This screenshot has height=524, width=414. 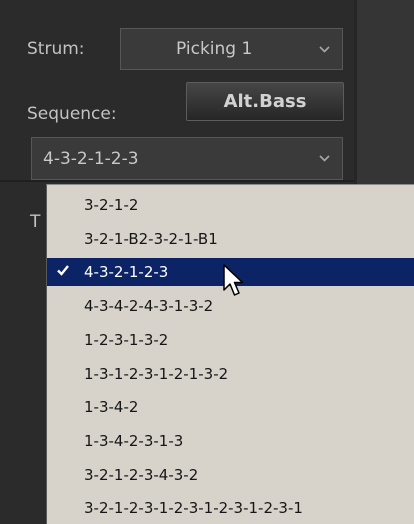 I want to click on alt-bass-button: Alt.Bass, so click(x=265, y=101).